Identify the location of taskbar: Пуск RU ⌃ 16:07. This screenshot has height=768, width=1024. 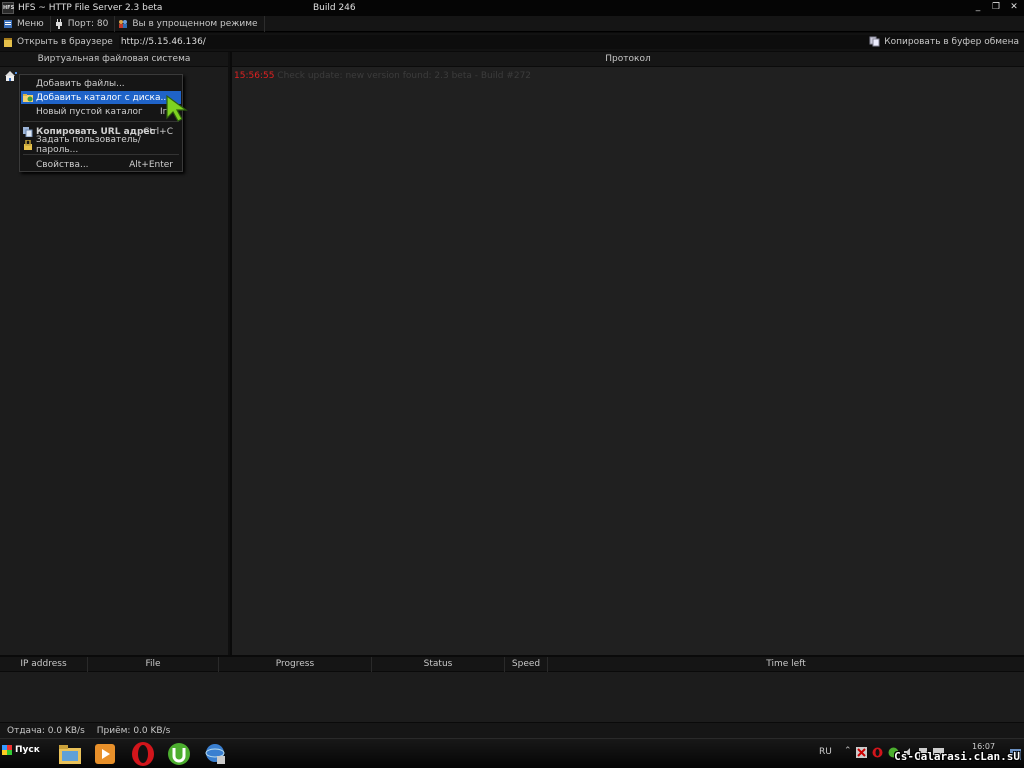
(512, 753).